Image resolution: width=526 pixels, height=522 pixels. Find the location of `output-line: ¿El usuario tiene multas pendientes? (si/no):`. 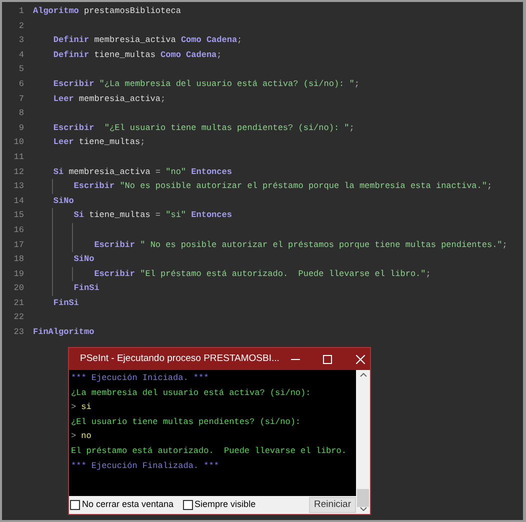

output-line: ¿El usuario tiene multas pendientes? (si/no): is located at coordinates (186, 421).